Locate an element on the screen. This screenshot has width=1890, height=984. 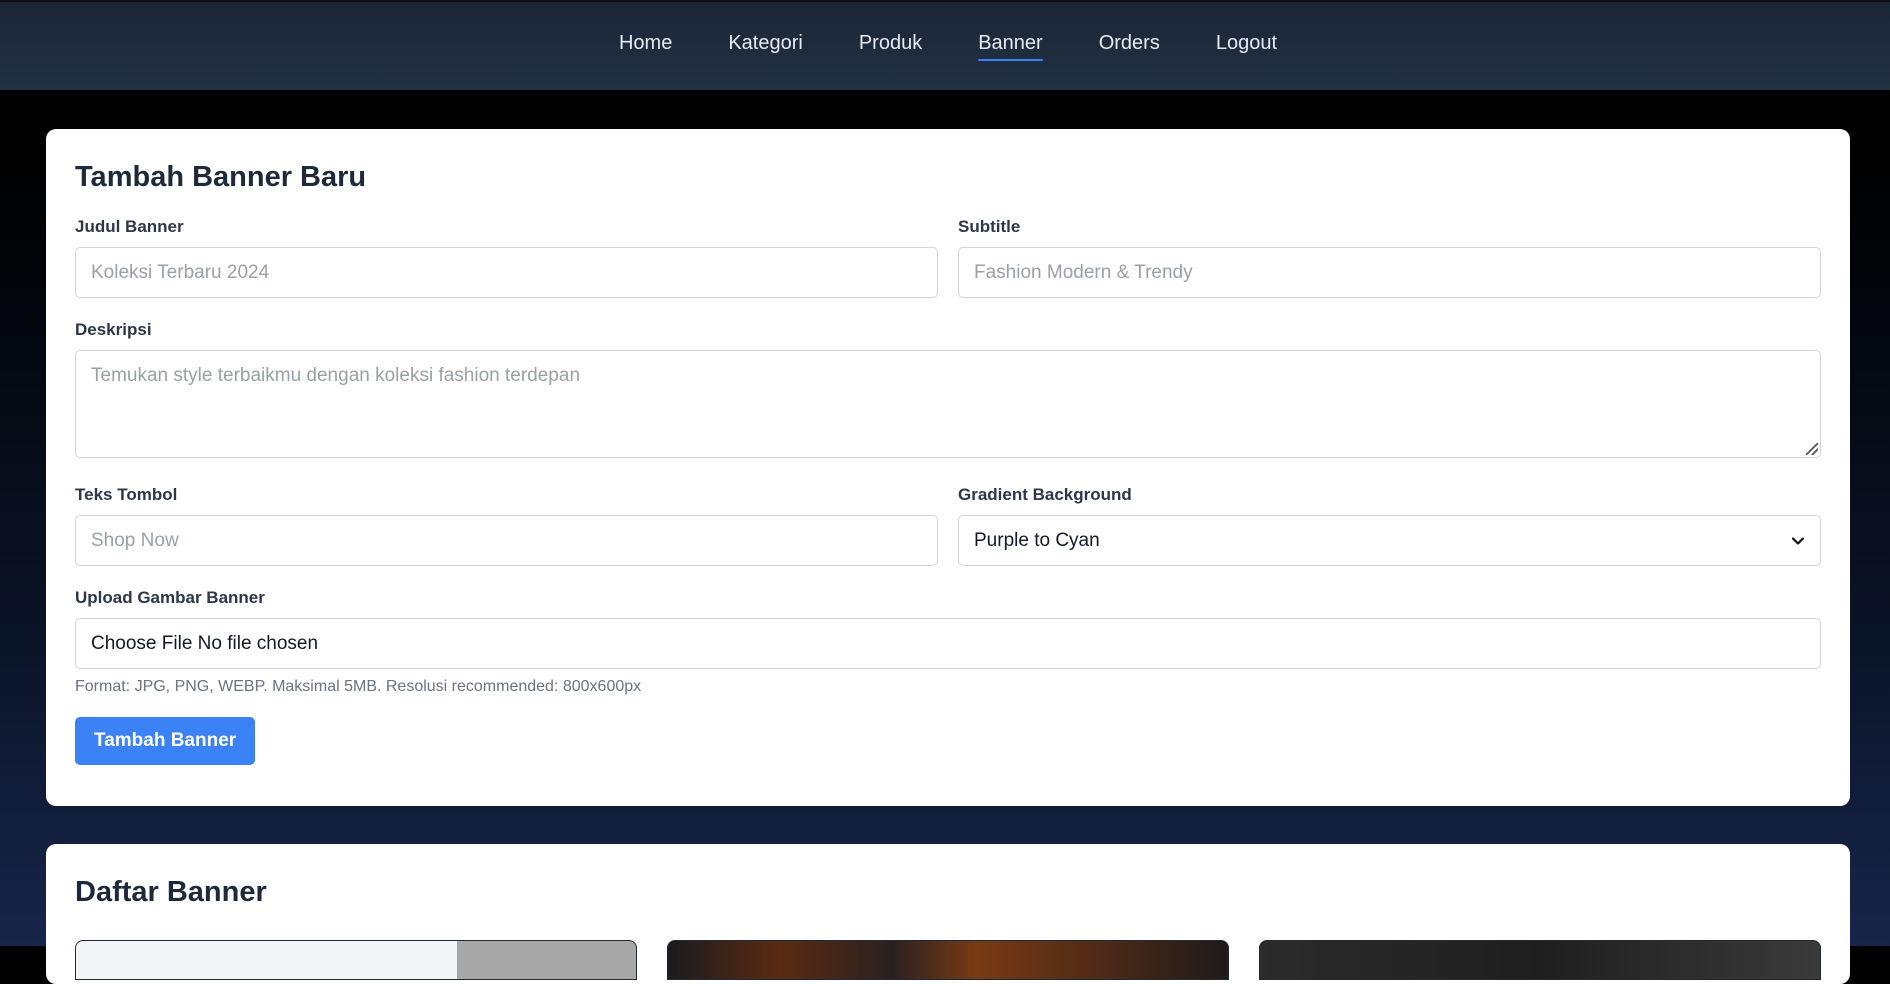
judul-label: Judul Banner is located at coordinates (129, 226).